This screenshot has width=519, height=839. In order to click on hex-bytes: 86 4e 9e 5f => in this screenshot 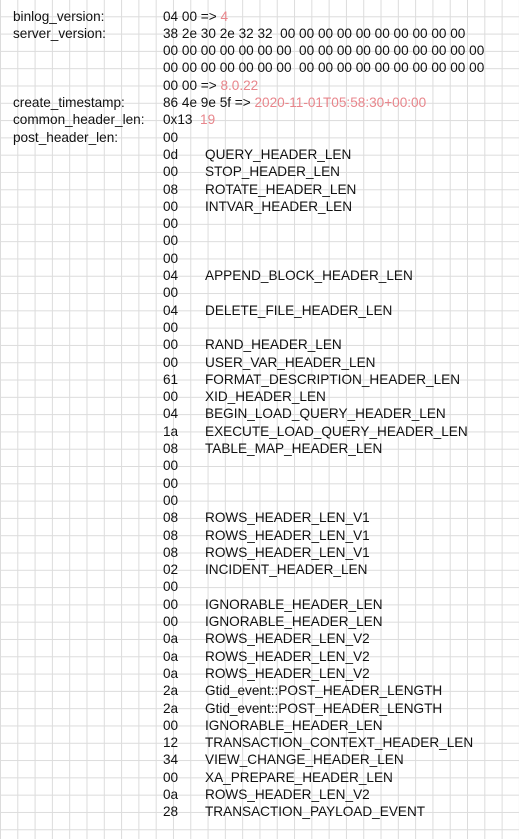, I will do `click(209, 102)`.